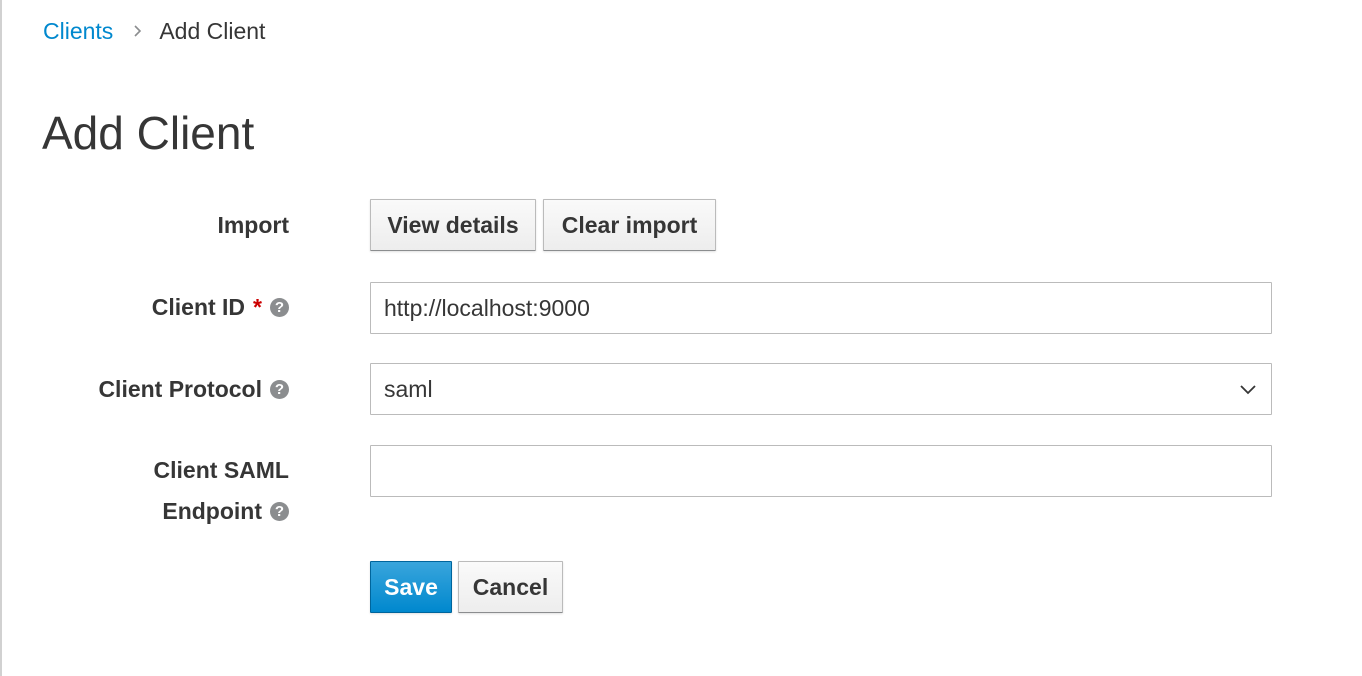 This screenshot has width=1362, height=676. Describe the element at coordinates (138, 31) in the screenshot. I see `chevron-right-icon` at that location.